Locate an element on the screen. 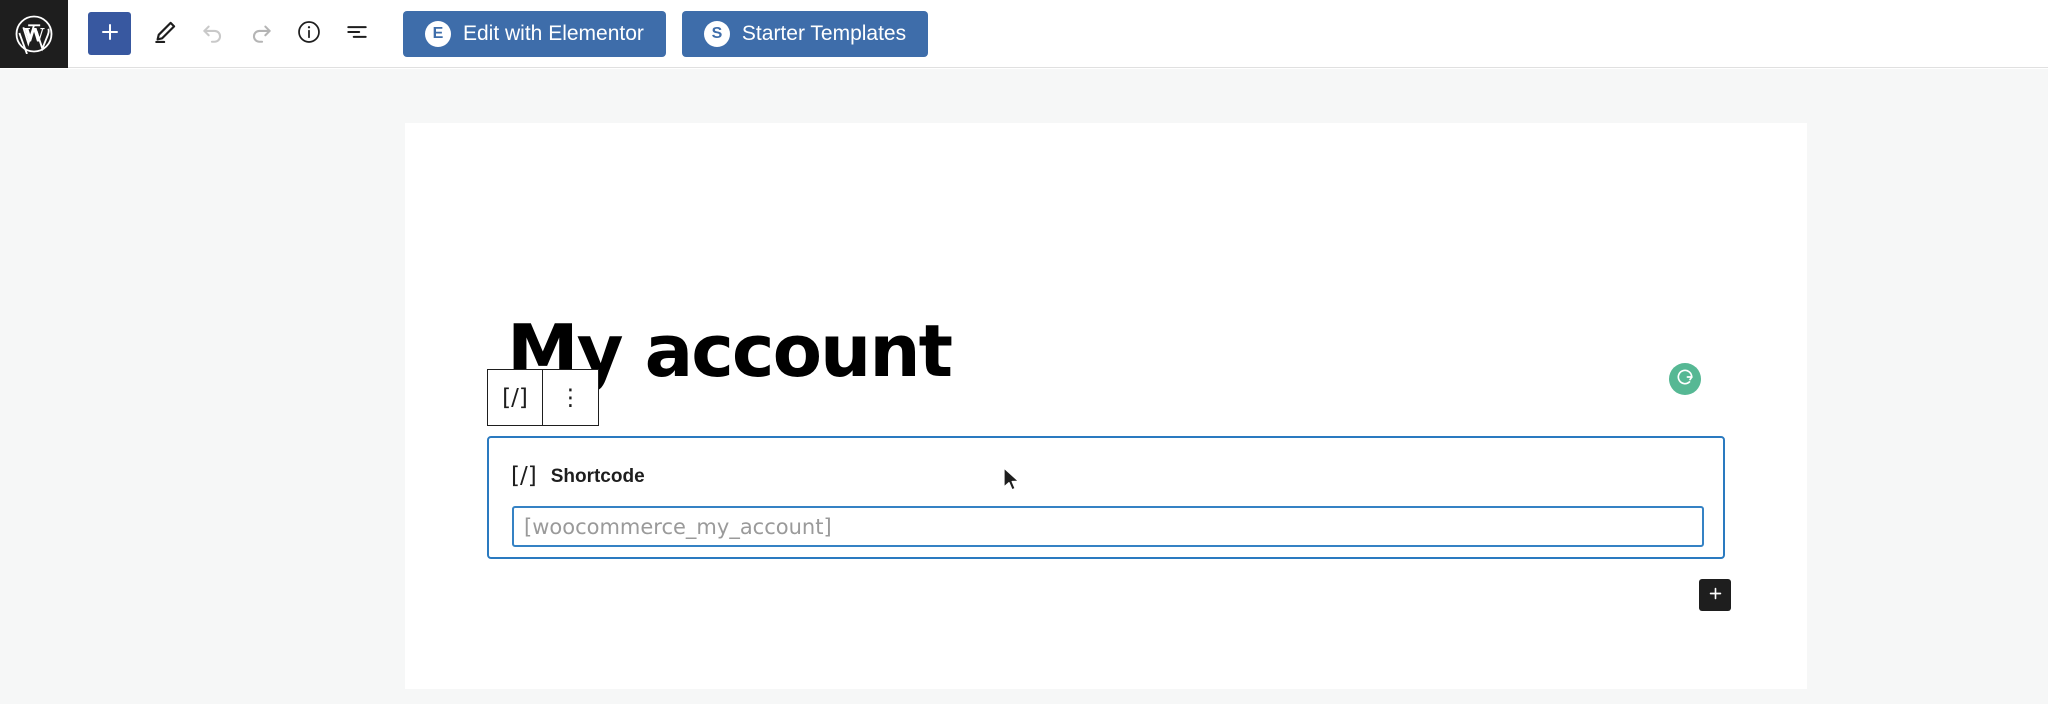  undo-button is located at coordinates (213, 34).